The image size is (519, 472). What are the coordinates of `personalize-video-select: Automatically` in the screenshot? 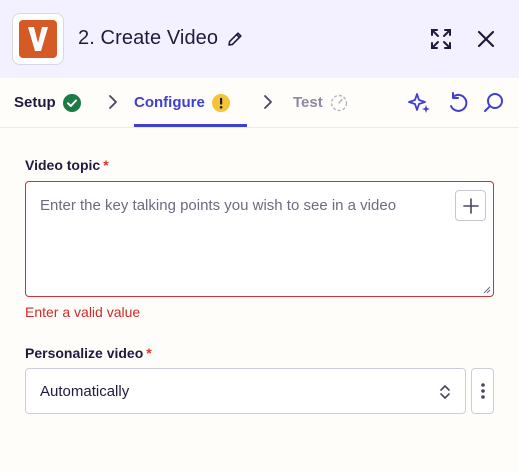 It's located at (245, 391).